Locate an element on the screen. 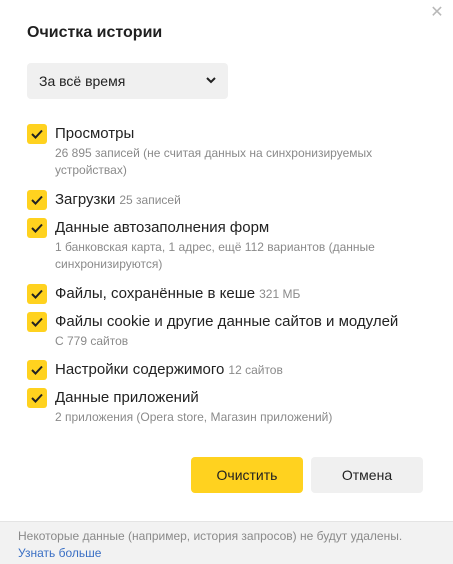 The width and height of the screenshot is (453, 564). history-label: Просмотры is located at coordinates (95, 133).